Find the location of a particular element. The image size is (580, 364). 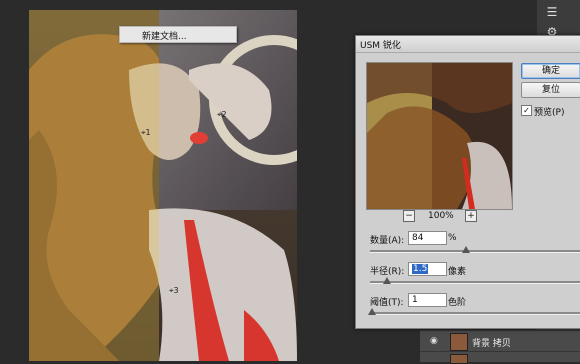

threshold-slider-track is located at coordinates (475, 313).